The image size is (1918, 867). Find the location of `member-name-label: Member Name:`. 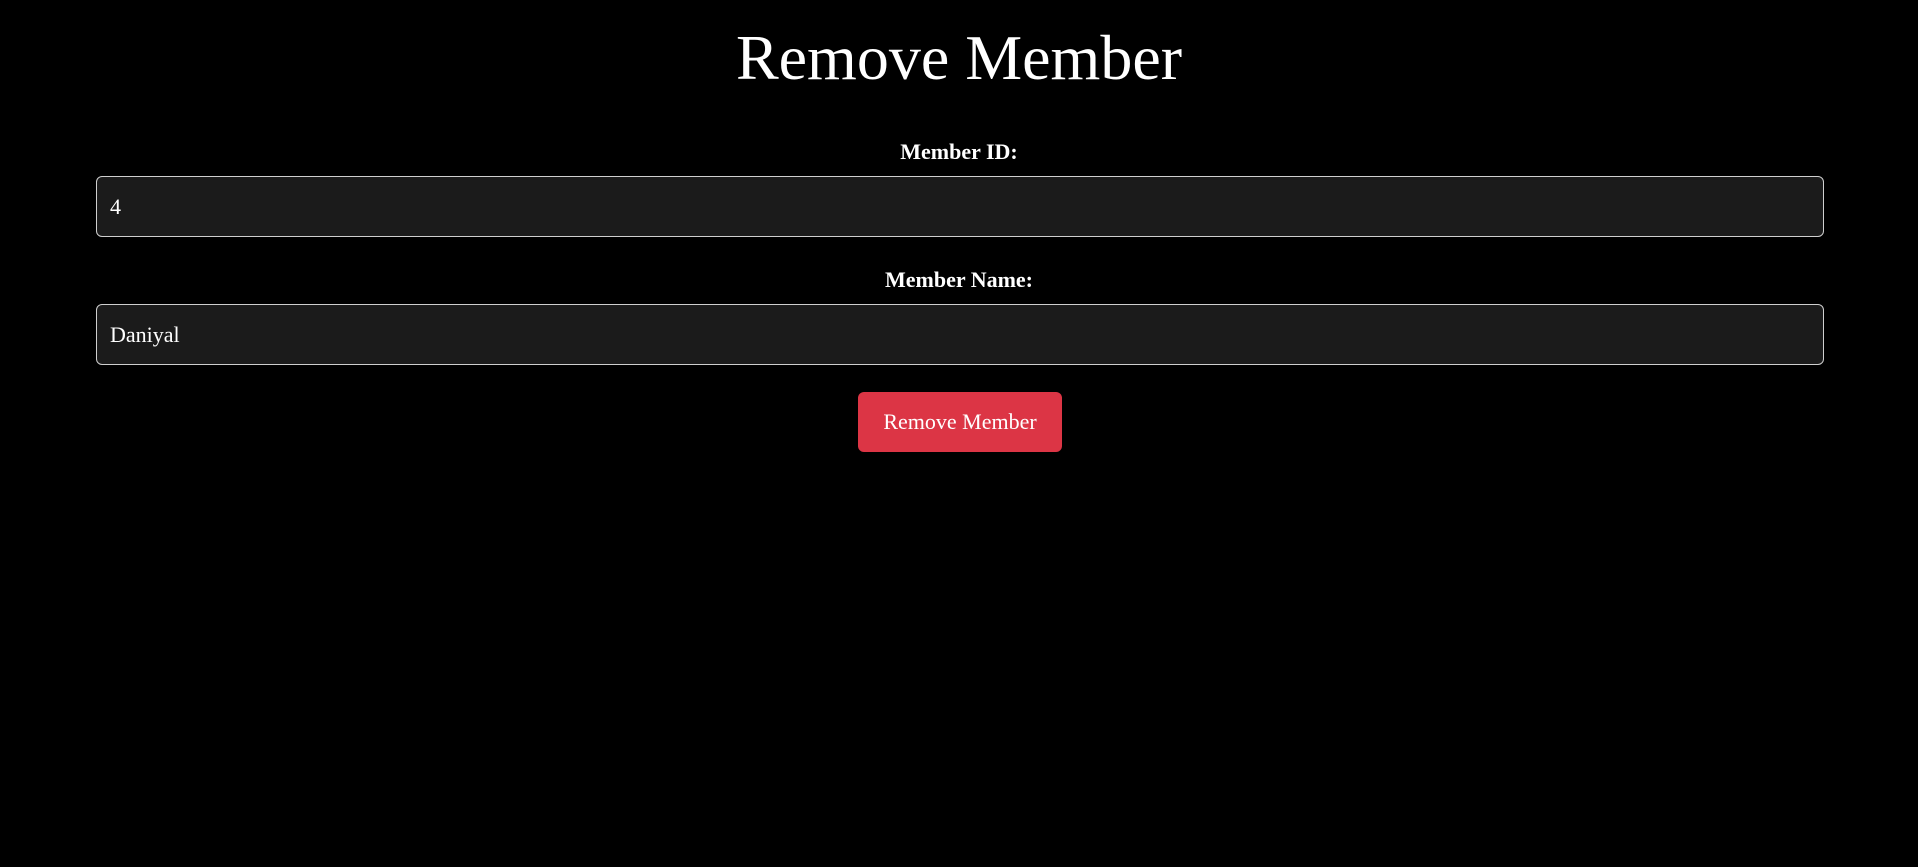

member-name-label: Member Name: is located at coordinates (959, 279).